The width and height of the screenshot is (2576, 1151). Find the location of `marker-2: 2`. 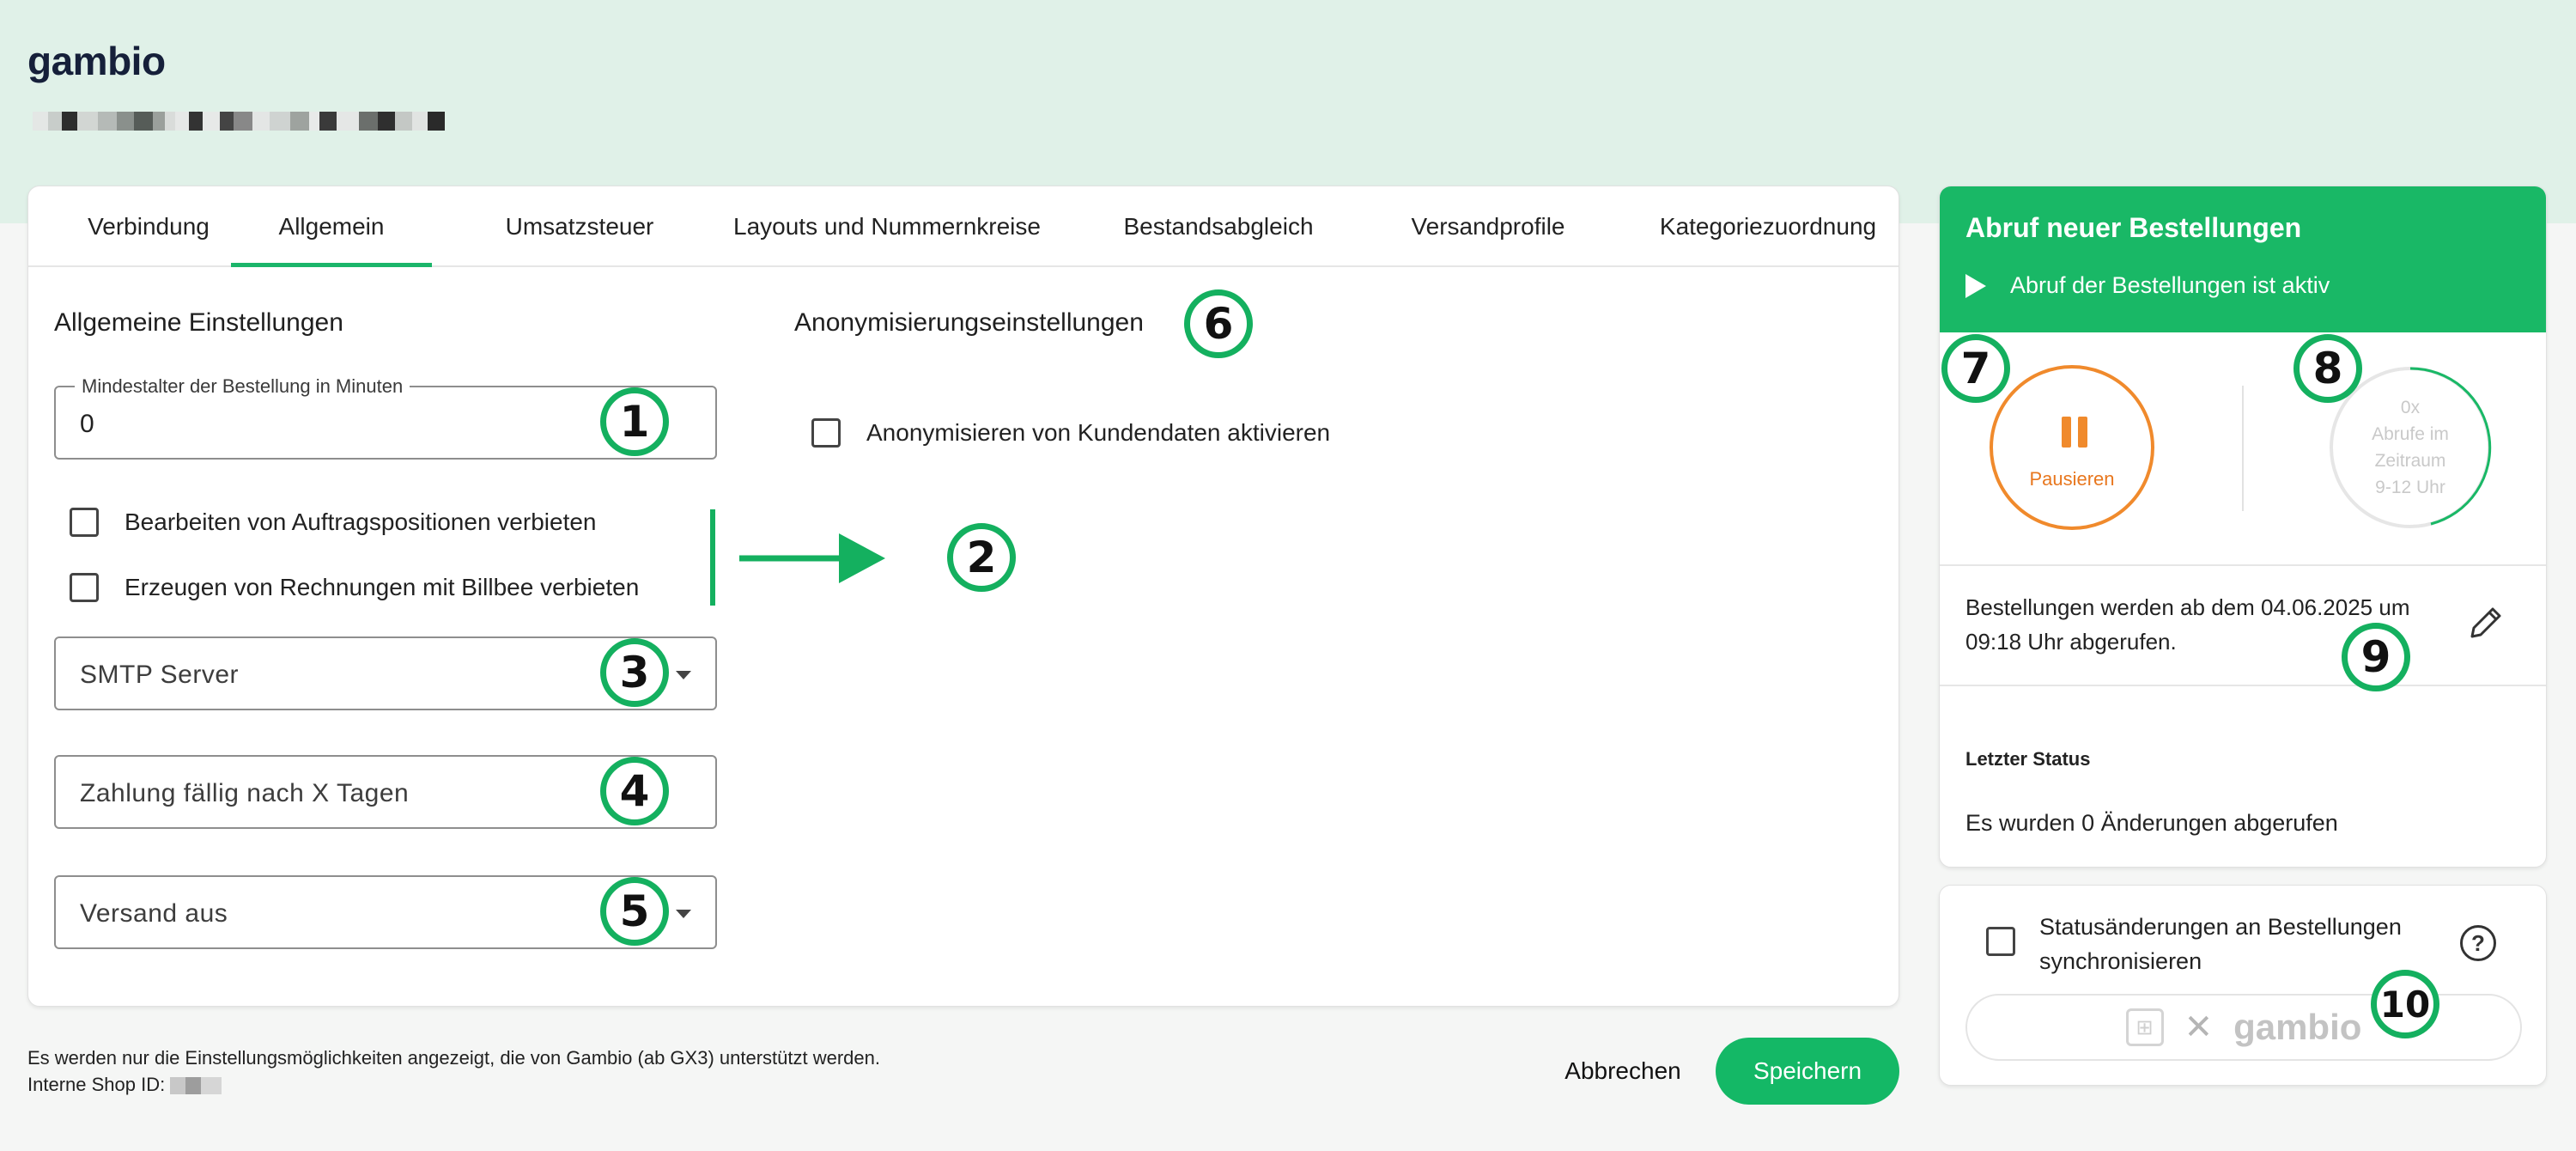

marker-2: 2 is located at coordinates (981, 557).